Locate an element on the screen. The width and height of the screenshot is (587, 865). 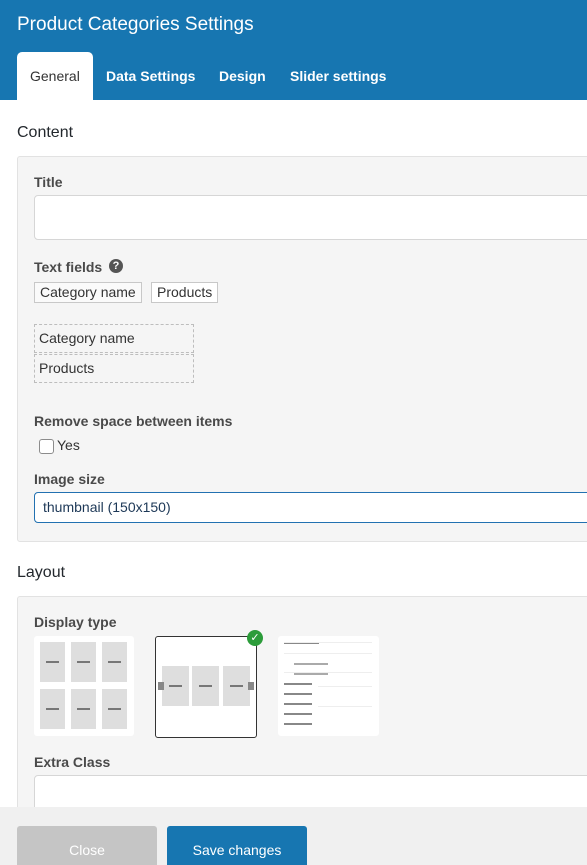
text-field-chip-category-name: Category name is located at coordinates (88, 292).